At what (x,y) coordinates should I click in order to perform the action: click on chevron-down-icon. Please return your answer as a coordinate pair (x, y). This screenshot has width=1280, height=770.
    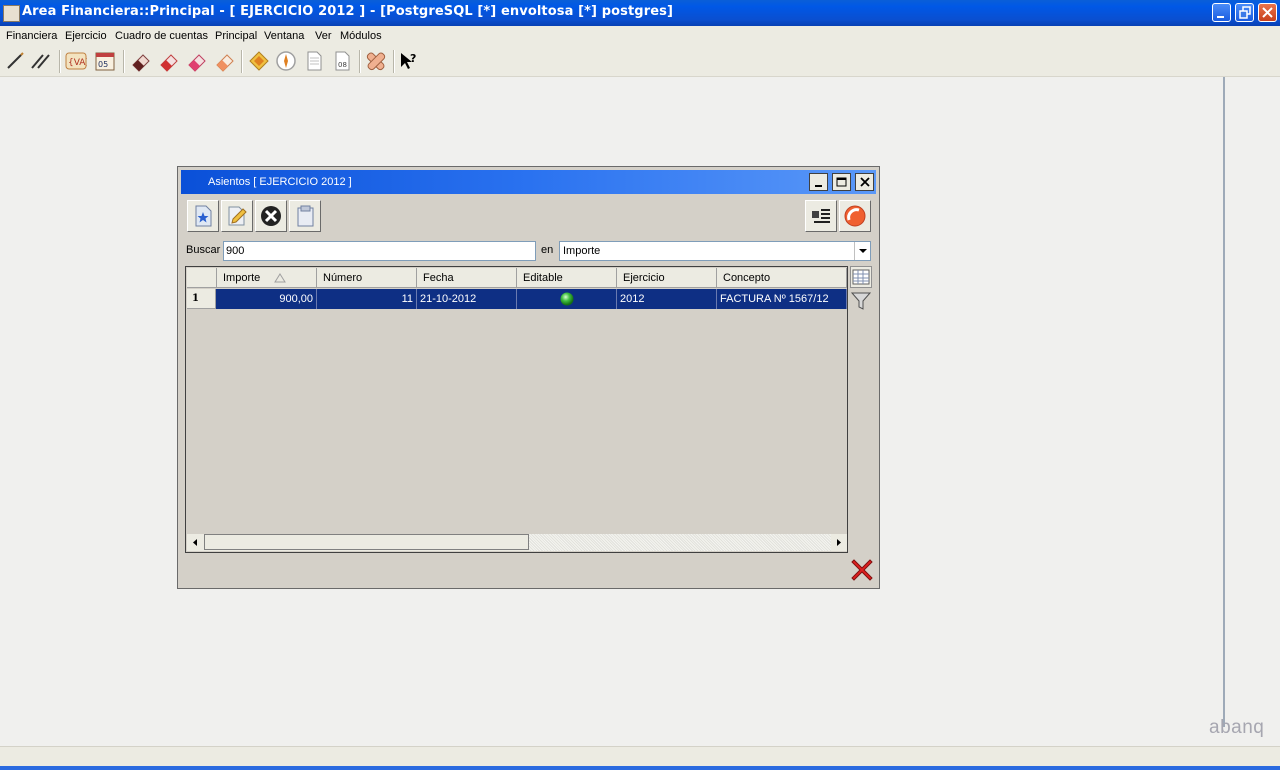
    Looking at the image, I should click on (863, 251).